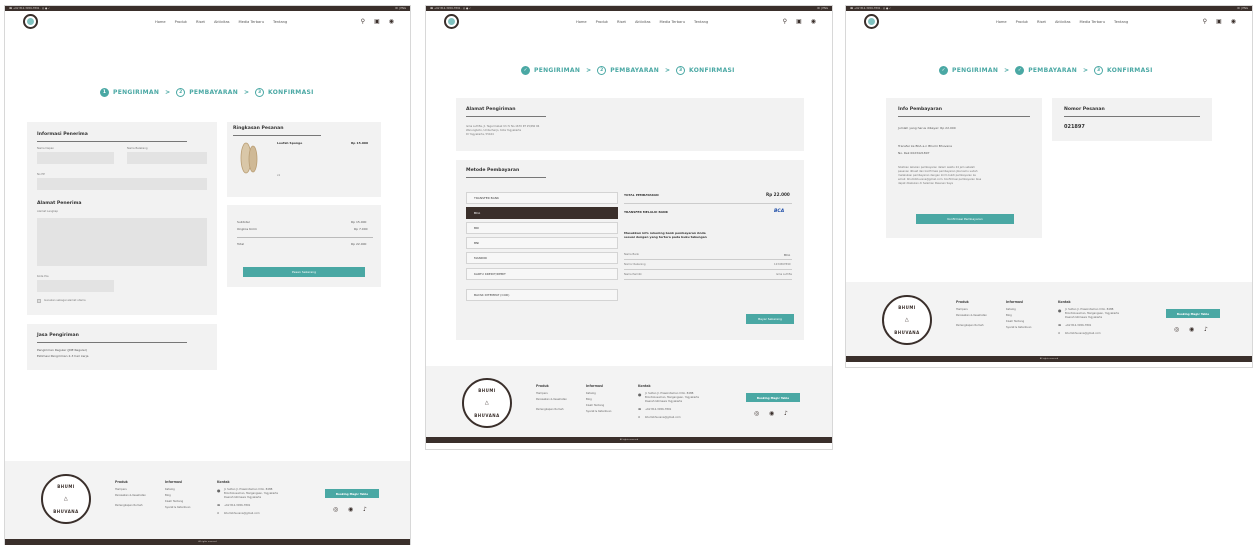 The width and height of the screenshot is (1253, 545). Describe the element at coordinates (784, 274) in the screenshot. I see `account-owner-value: Isma Luthfia` at that location.